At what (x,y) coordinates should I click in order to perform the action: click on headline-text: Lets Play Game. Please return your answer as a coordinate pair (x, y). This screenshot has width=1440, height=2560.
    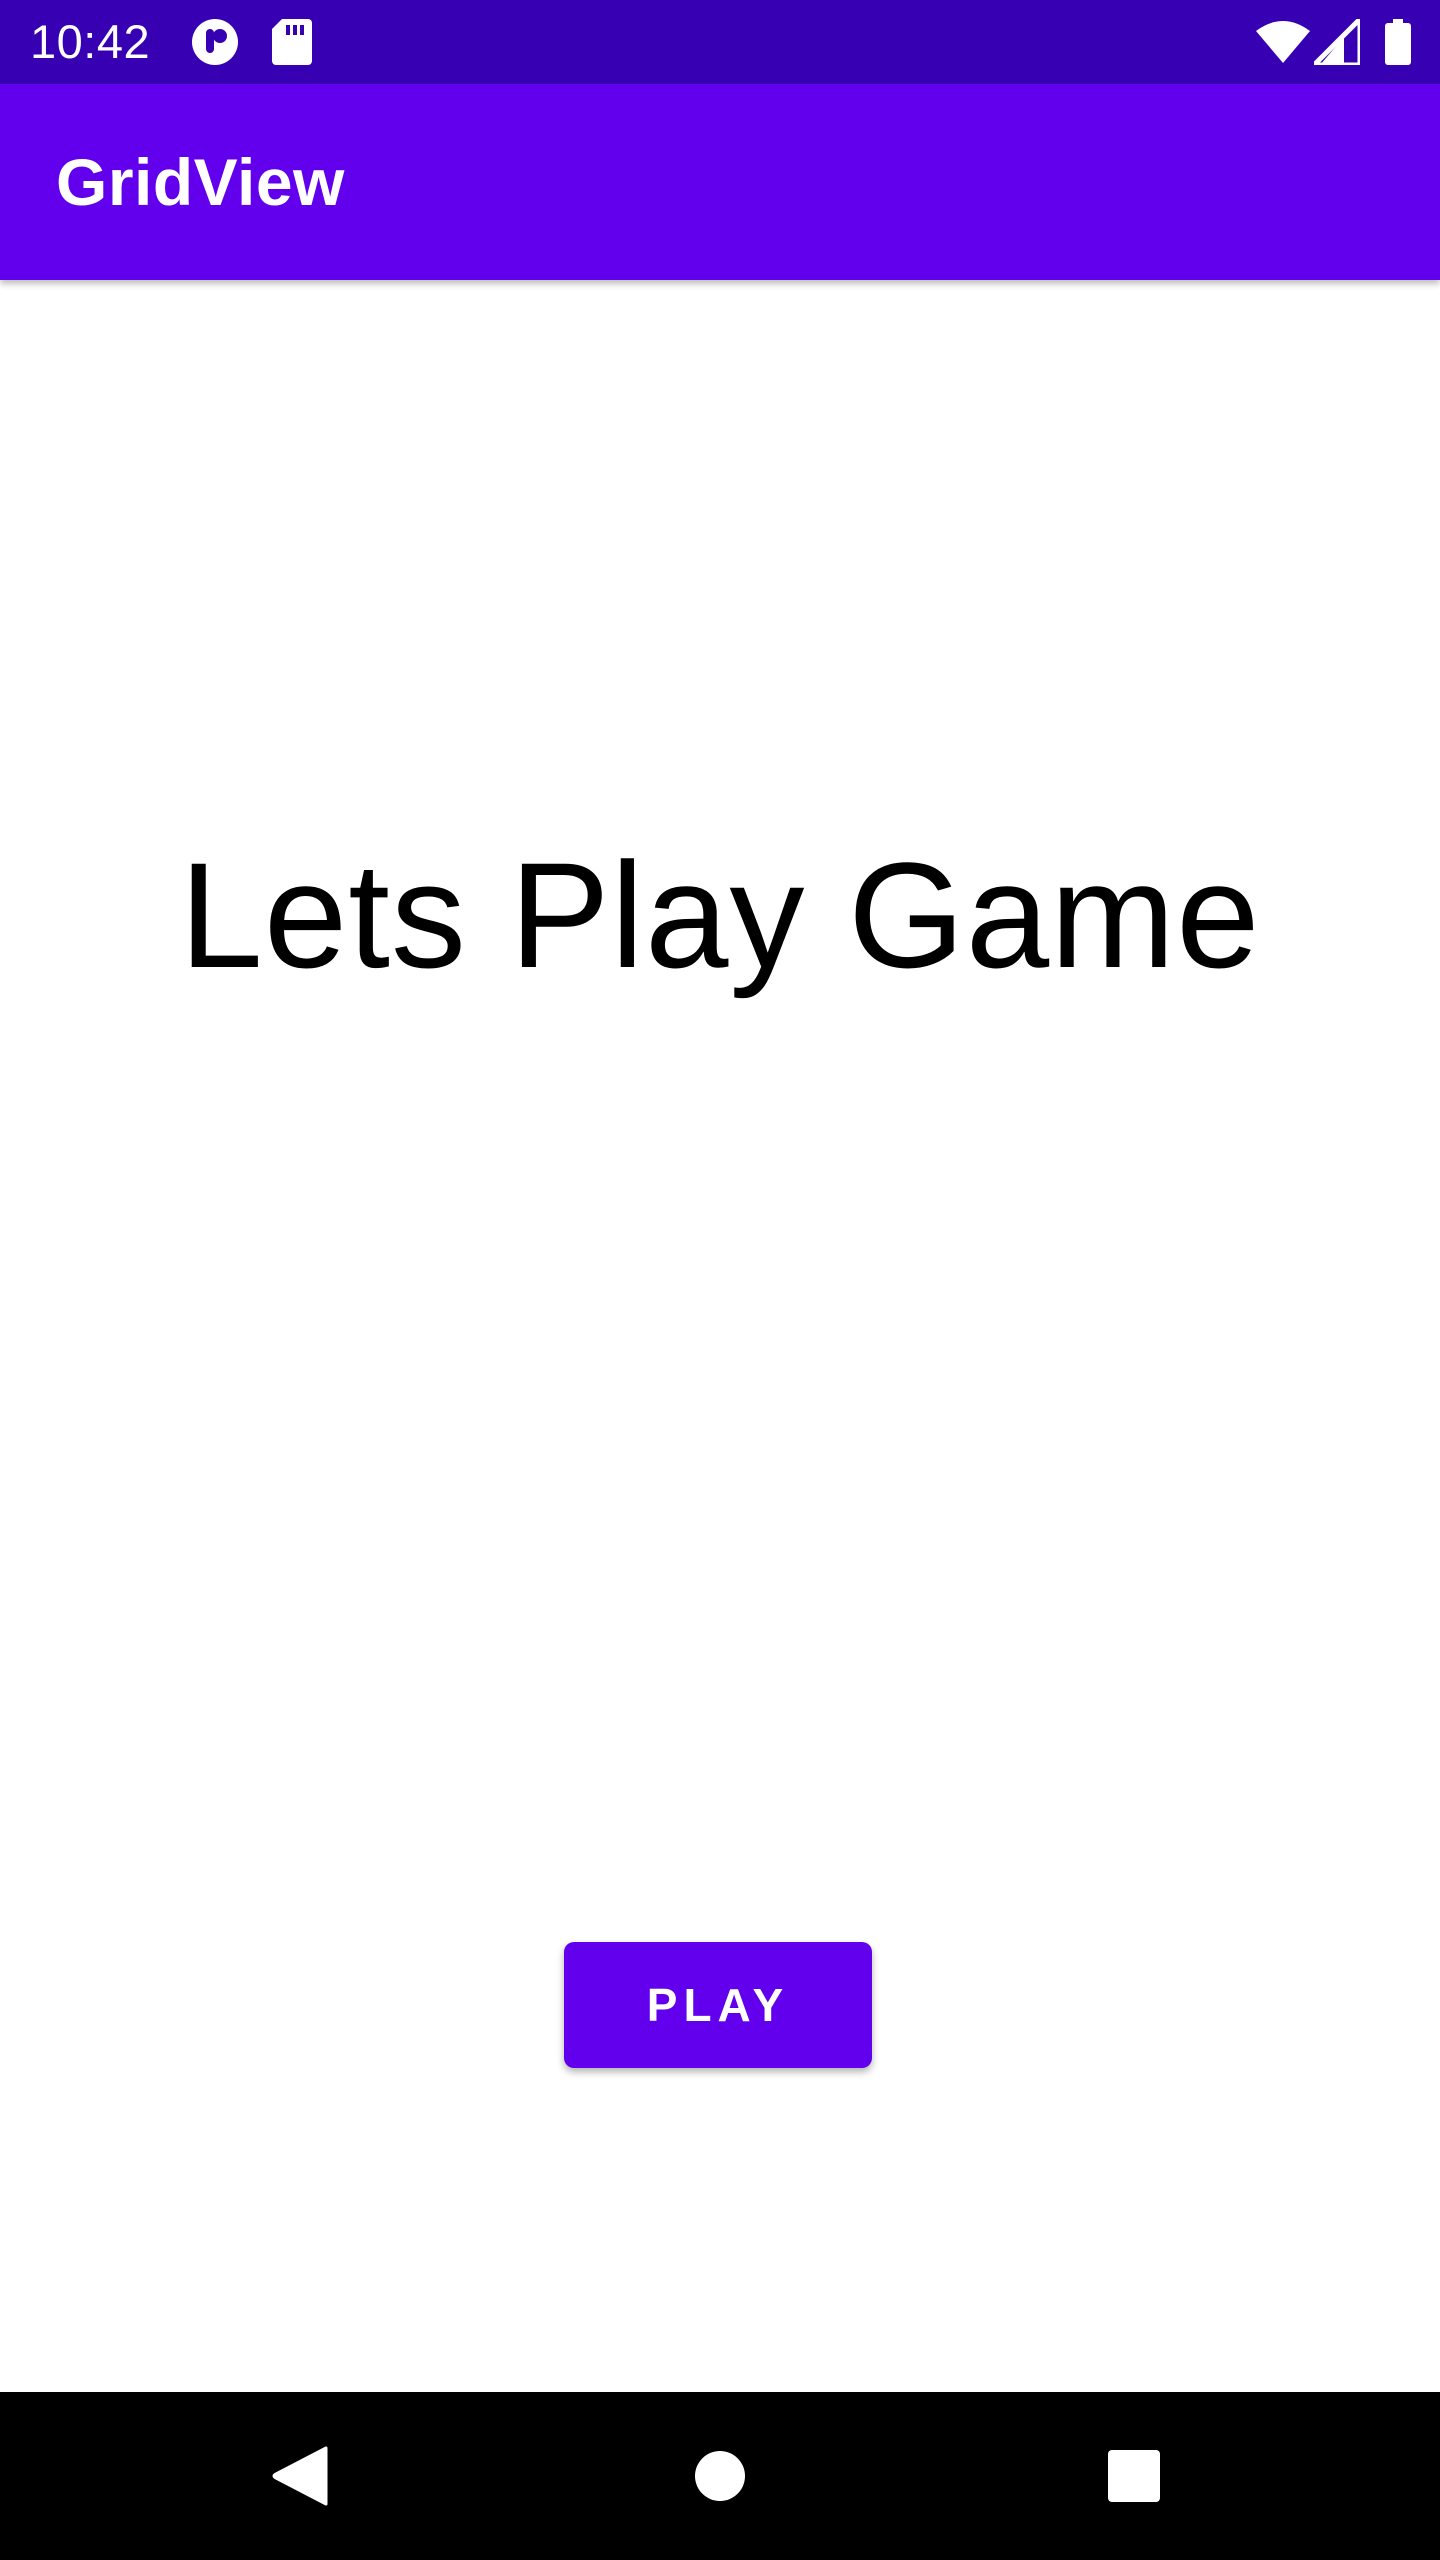
    Looking at the image, I should click on (720, 915).